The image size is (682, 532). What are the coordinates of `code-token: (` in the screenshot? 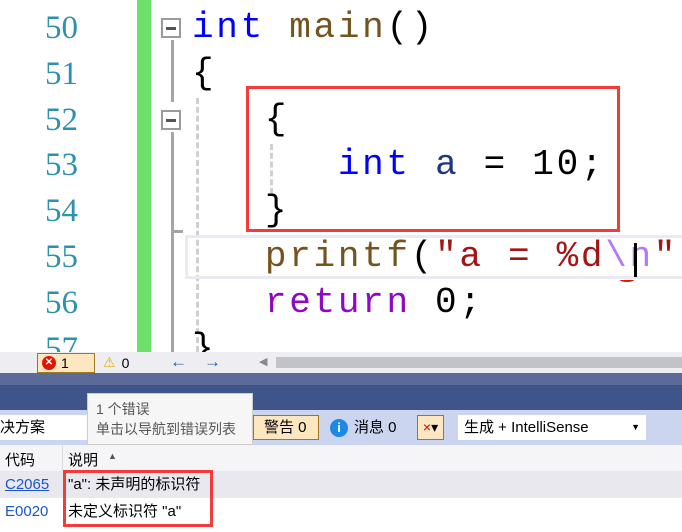 It's located at (423, 256).